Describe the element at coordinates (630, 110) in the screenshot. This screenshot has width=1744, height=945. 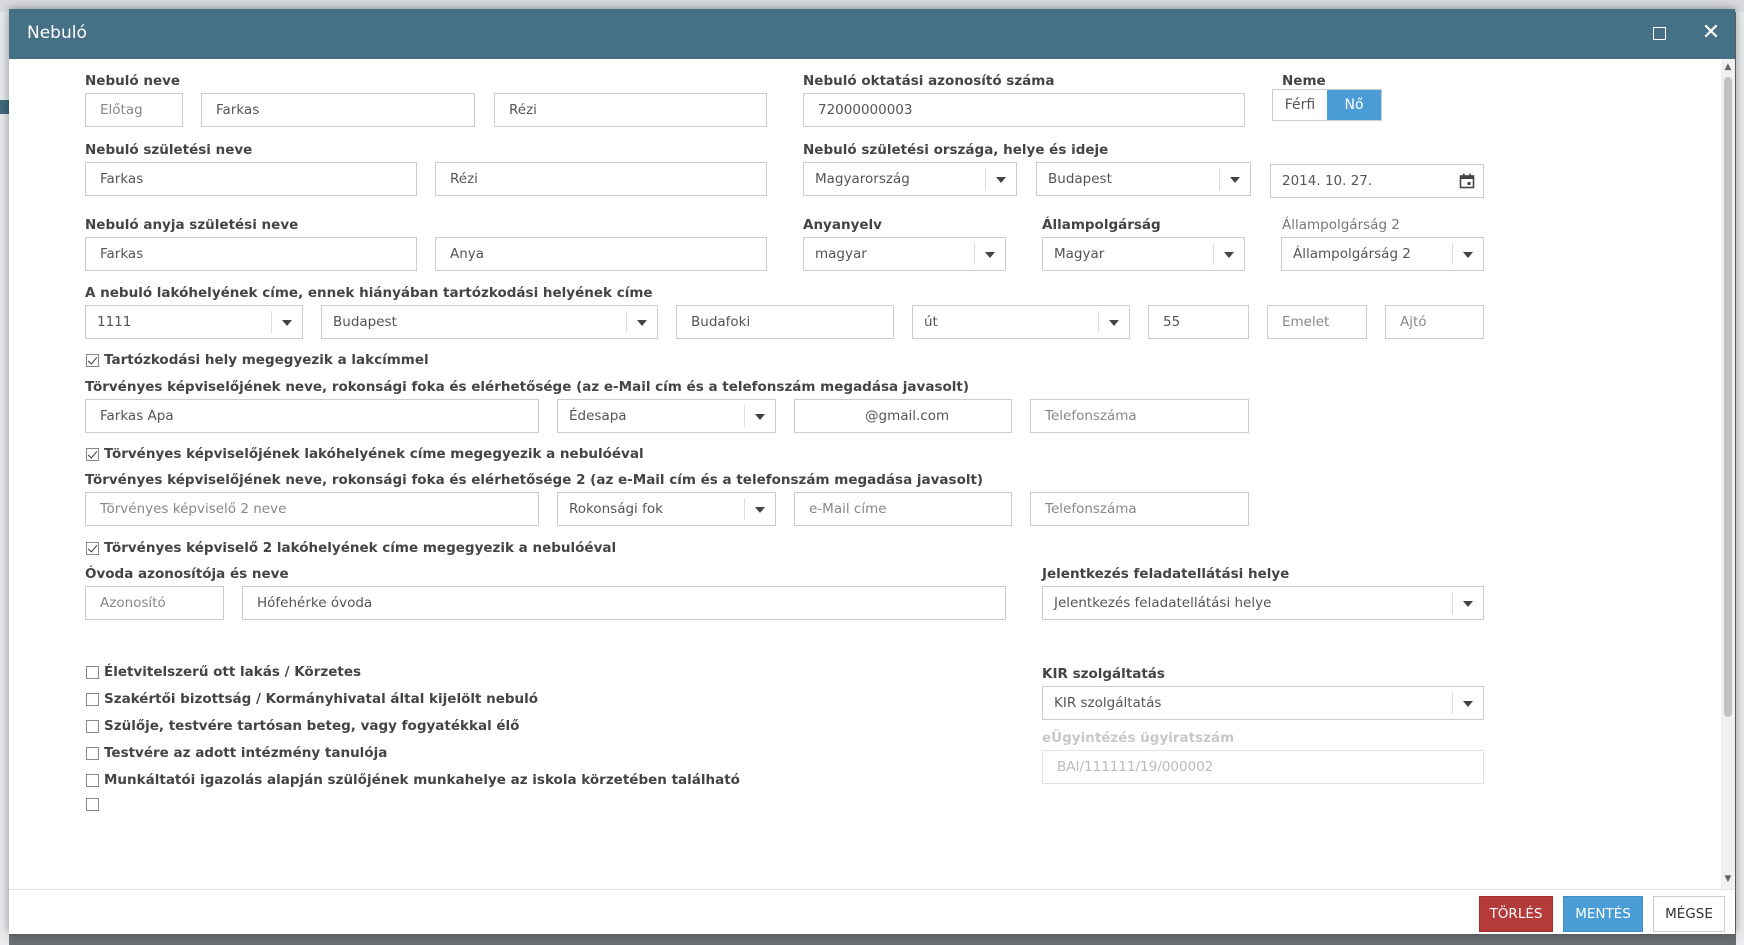
I see `first-name-input` at that location.